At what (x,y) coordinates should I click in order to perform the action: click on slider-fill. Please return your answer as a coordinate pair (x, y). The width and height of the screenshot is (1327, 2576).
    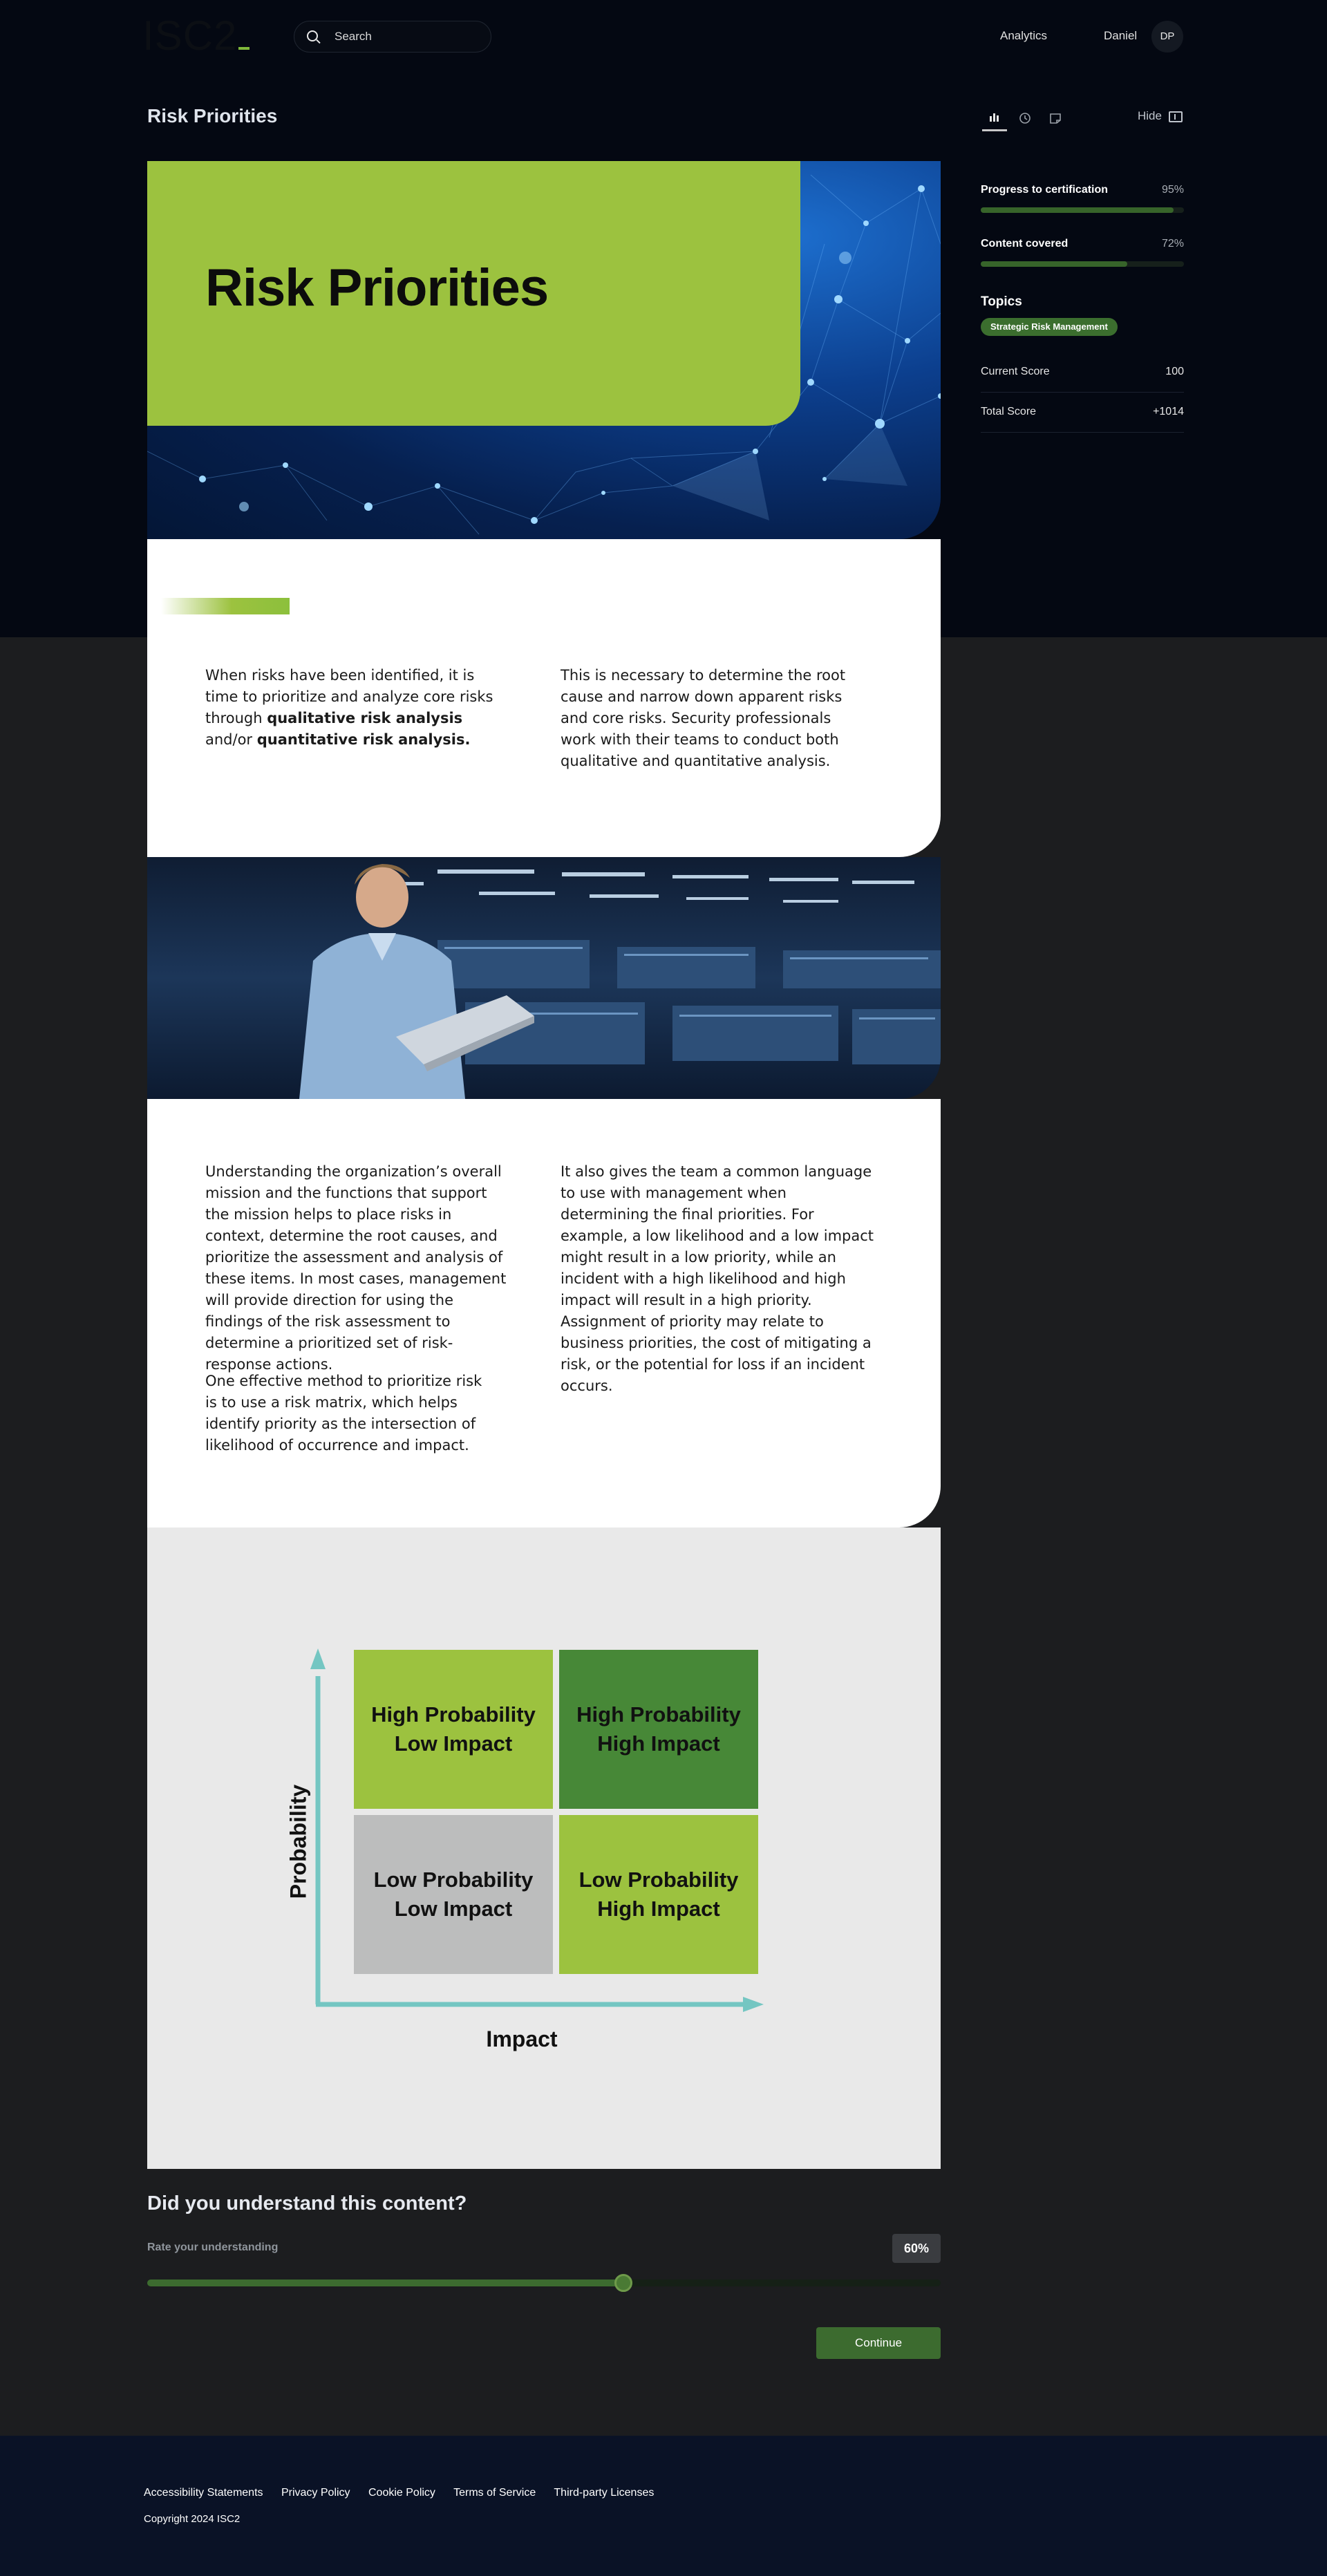
    Looking at the image, I should click on (385, 2282).